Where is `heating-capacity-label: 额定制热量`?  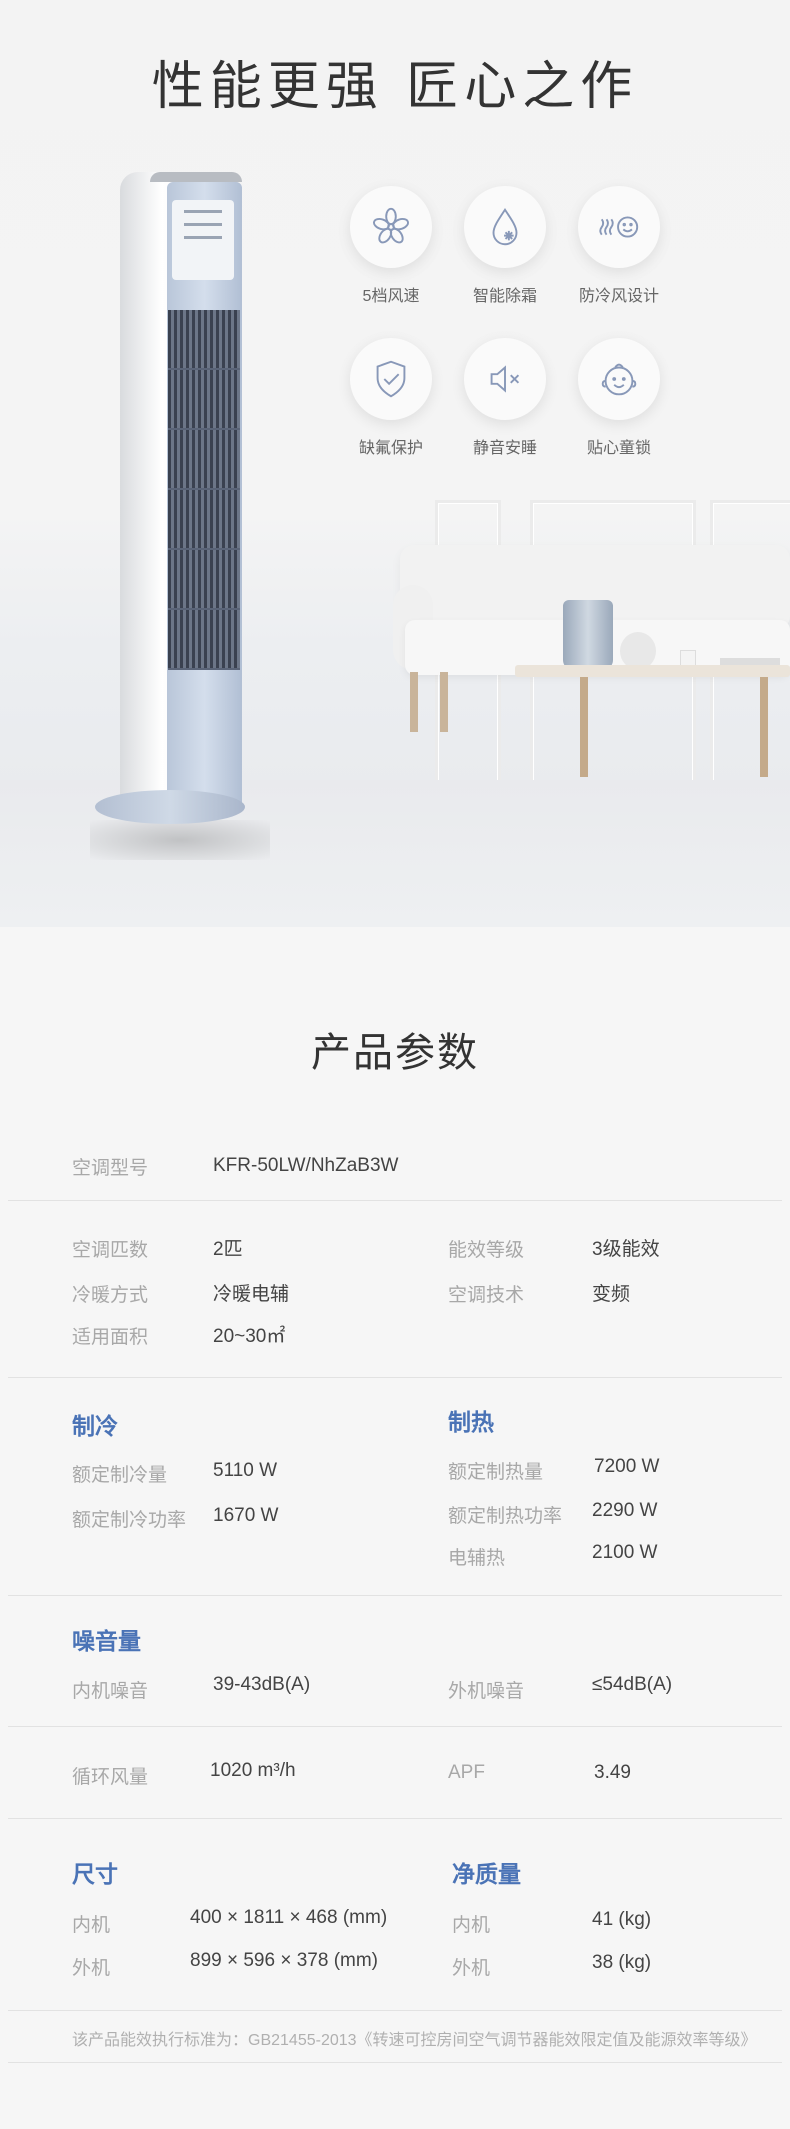
heating-capacity-label: 额定制热量 is located at coordinates (496, 1472).